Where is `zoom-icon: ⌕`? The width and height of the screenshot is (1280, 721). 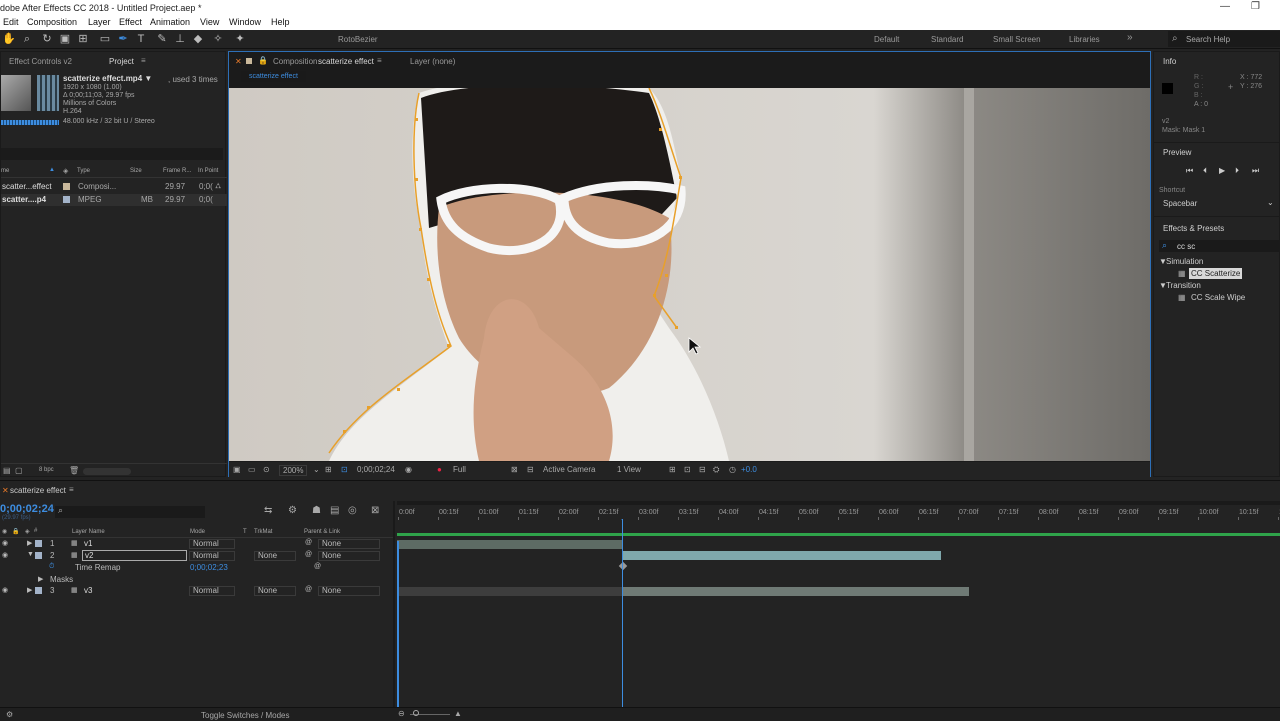 zoom-icon: ⌕ is located at coordinates (27, 39).